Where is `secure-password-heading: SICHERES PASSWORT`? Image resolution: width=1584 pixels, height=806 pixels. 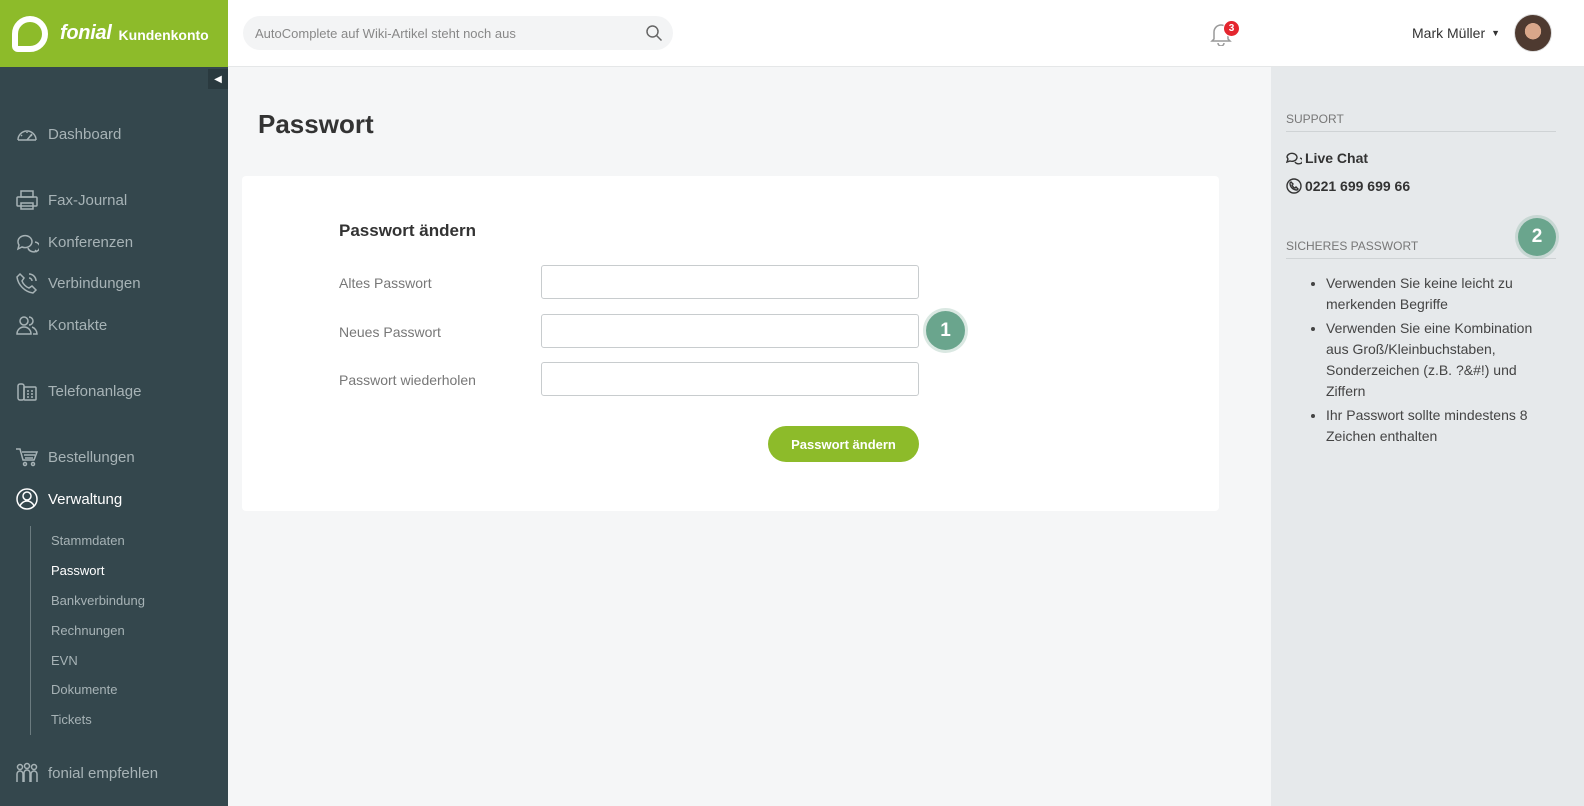 secure-password-heading: SICHERES PASSWORT is located at coordinates (1421, 249).